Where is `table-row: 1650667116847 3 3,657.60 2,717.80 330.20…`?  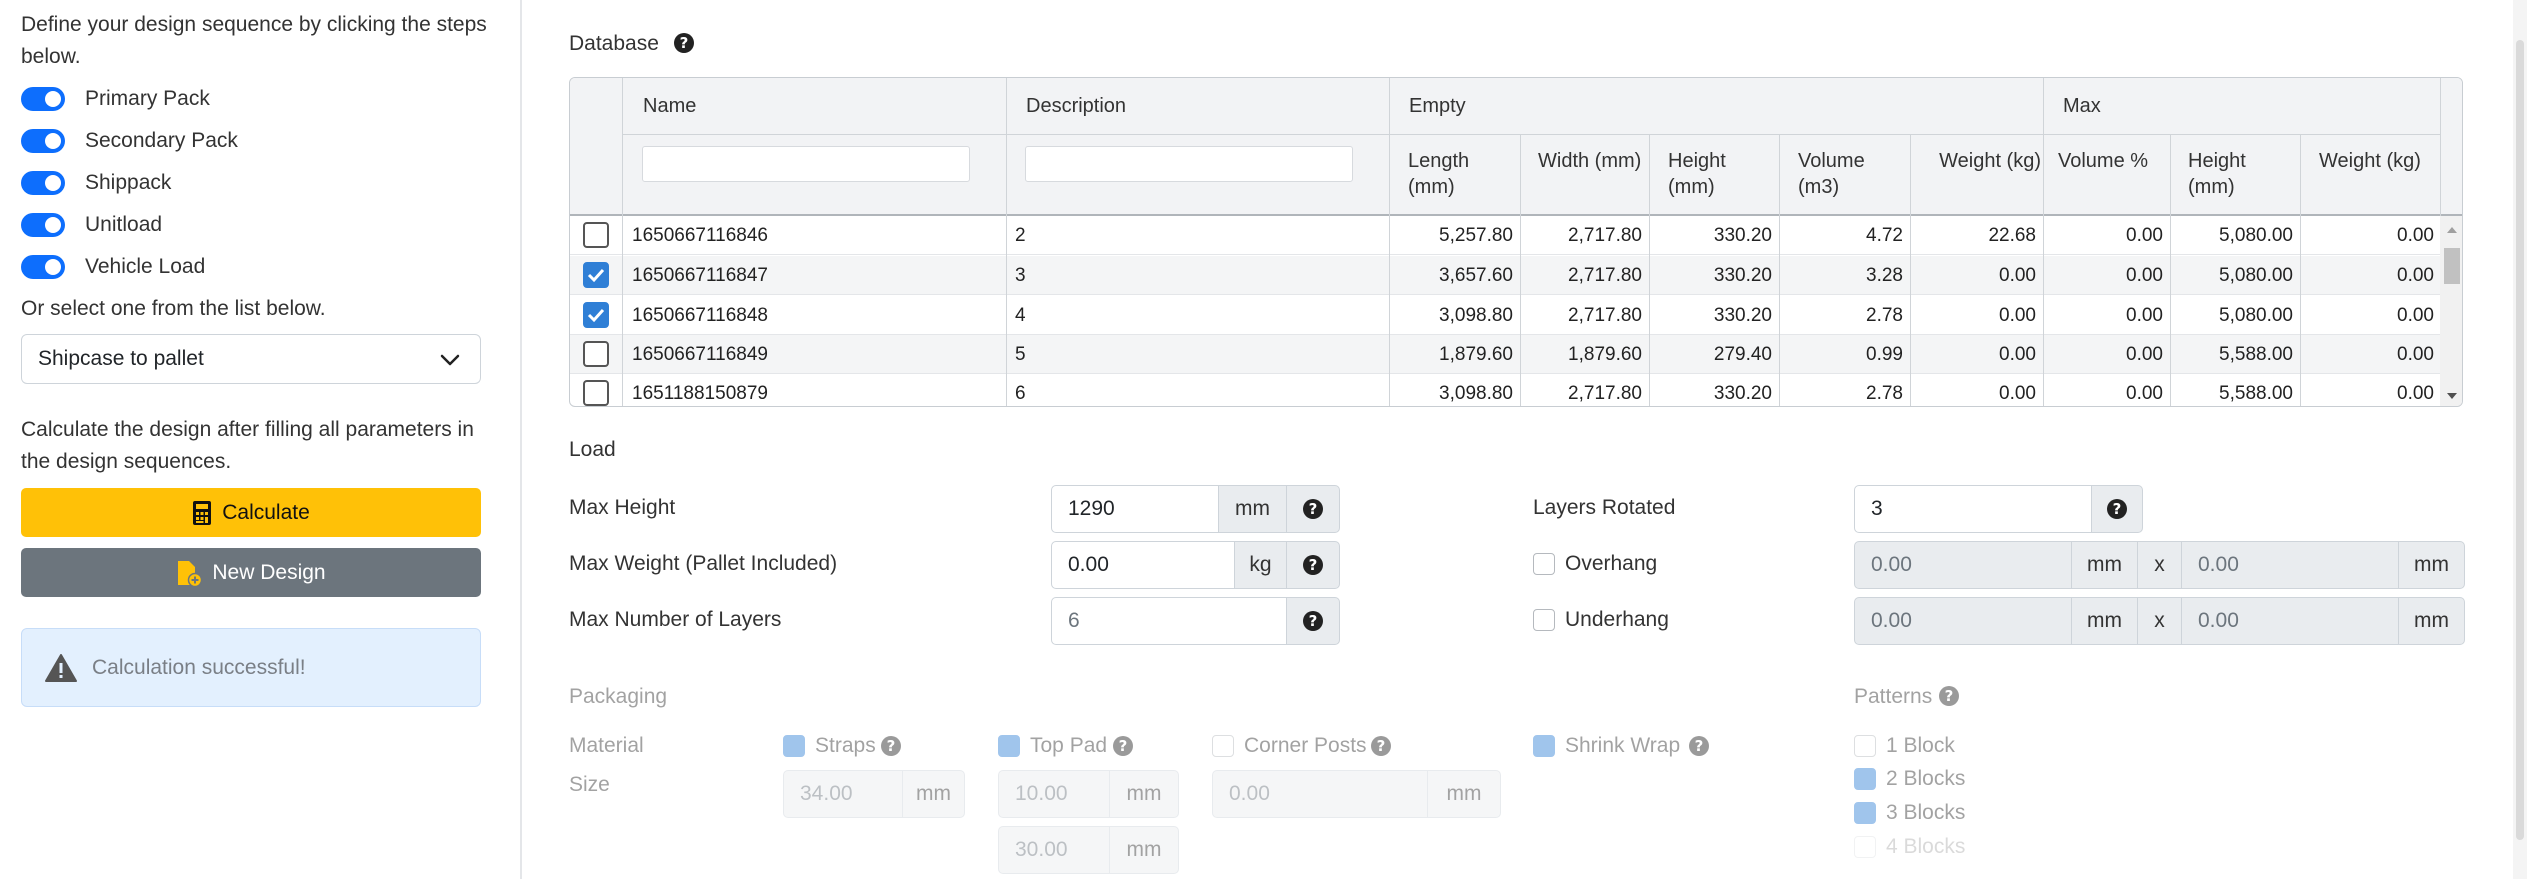 table-row: 1650667116847 3 3,657.60 2,717.80 330.20… is located at coordinates (1505, 275).